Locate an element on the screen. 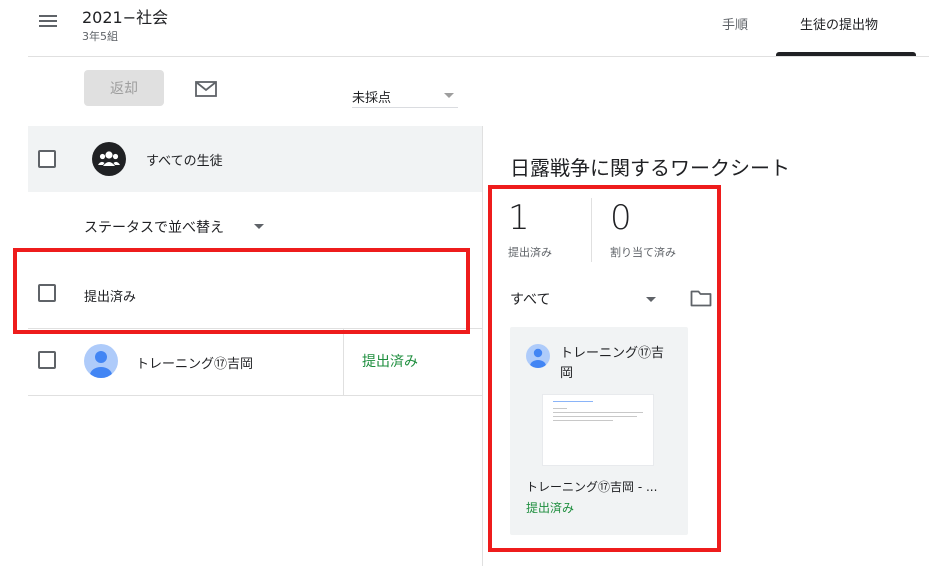 The height and width of the screenshot is (566, 929). student-checkbox is located at coordinates (47, 360).